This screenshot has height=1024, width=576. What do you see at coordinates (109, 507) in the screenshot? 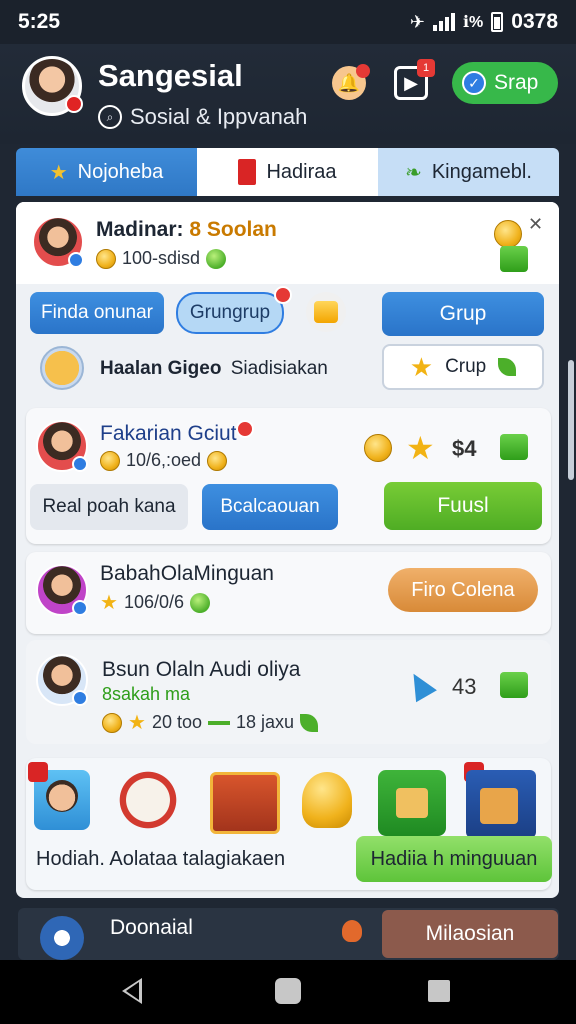
I see `chip-button: Real poah kana` at bounding box center [109, 507].